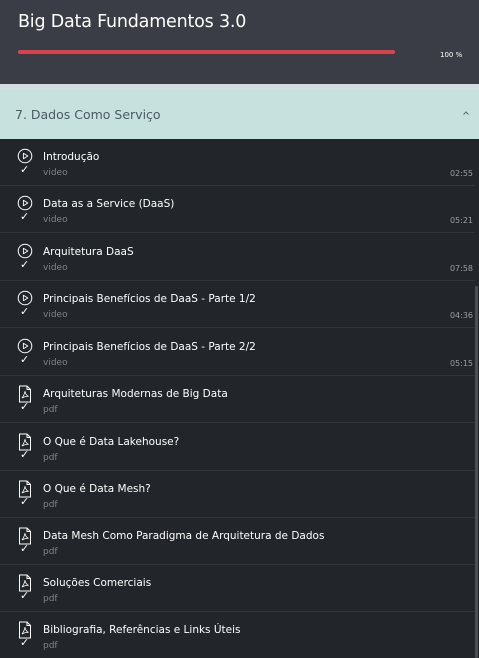  Describe the element at coordinates (237, 257) in the screenshot. I see `lesson-item: ✓ Arquitetura DaaS video 07:58` at that location.